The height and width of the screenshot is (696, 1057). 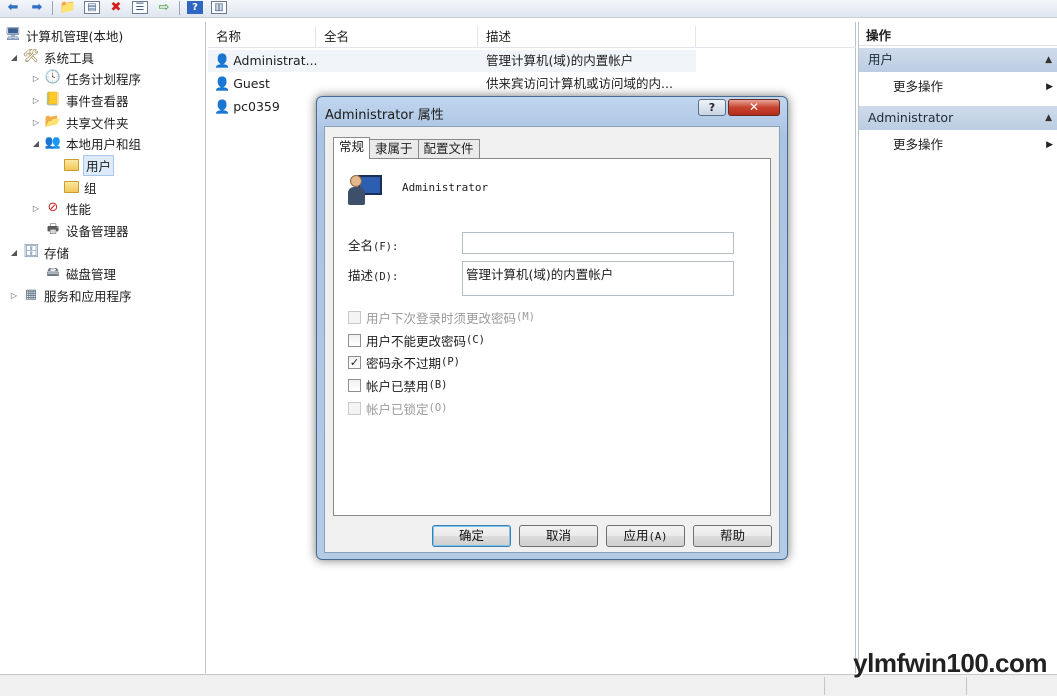 What do you see at coordinates (404, 362) in the screenshot?
I see `checkbox-password-never-expires: ✓ 密码永不过期 (P)` at bounding box center [404, 362].